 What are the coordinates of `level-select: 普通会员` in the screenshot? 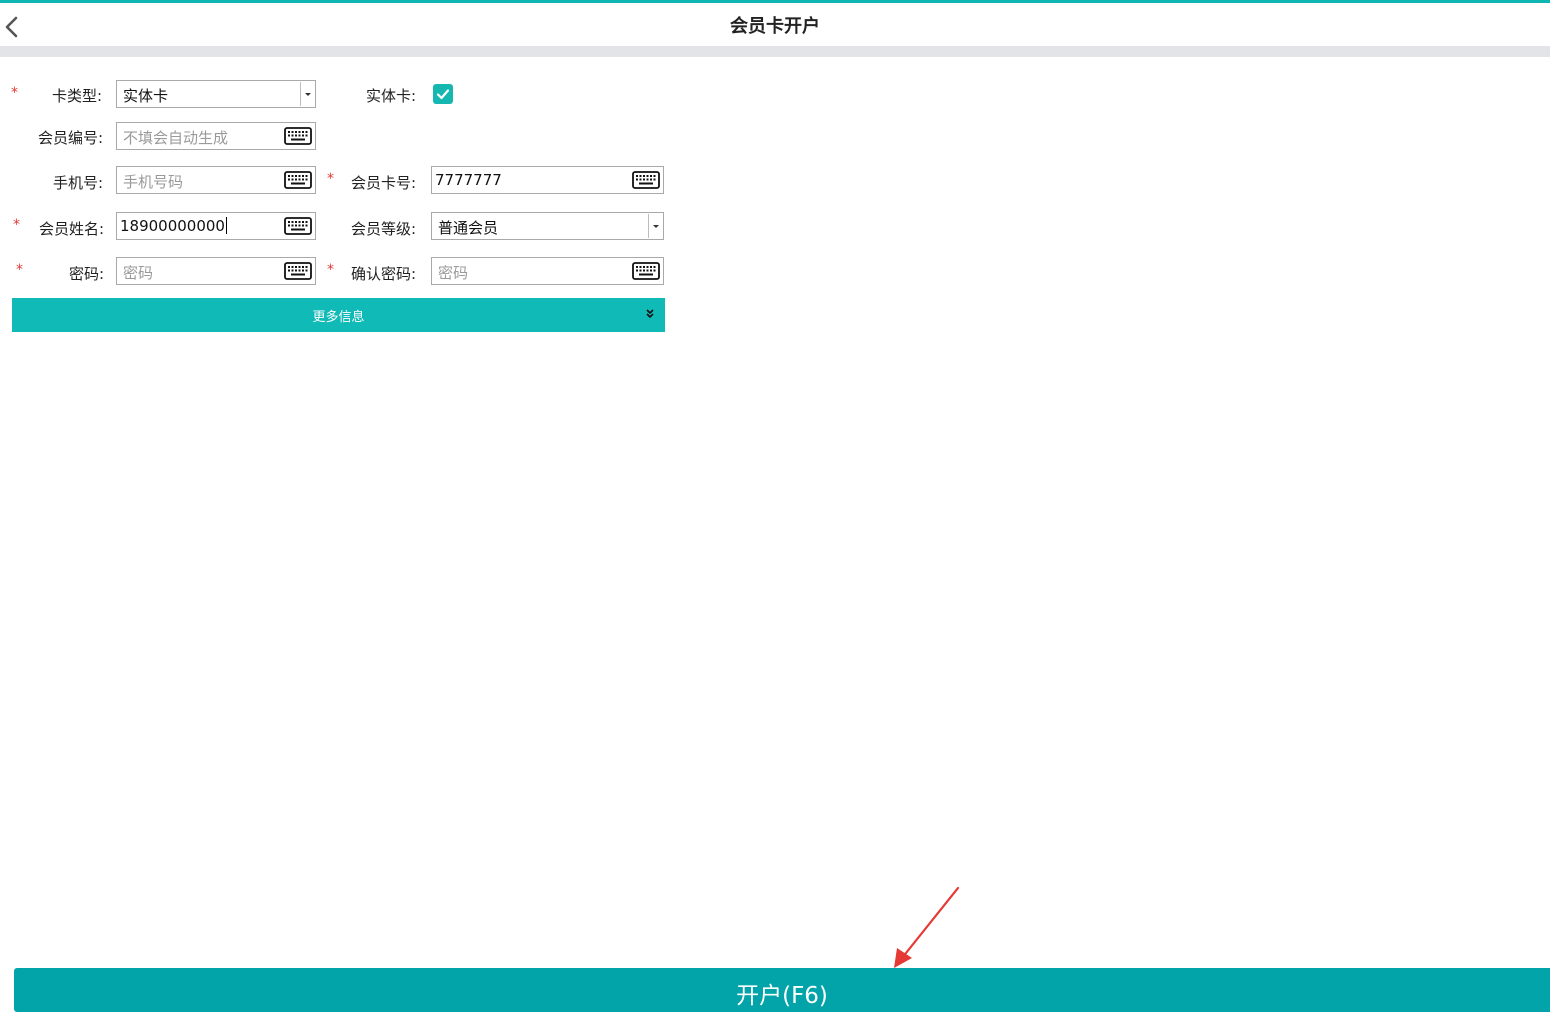 It's located at (547, 226).